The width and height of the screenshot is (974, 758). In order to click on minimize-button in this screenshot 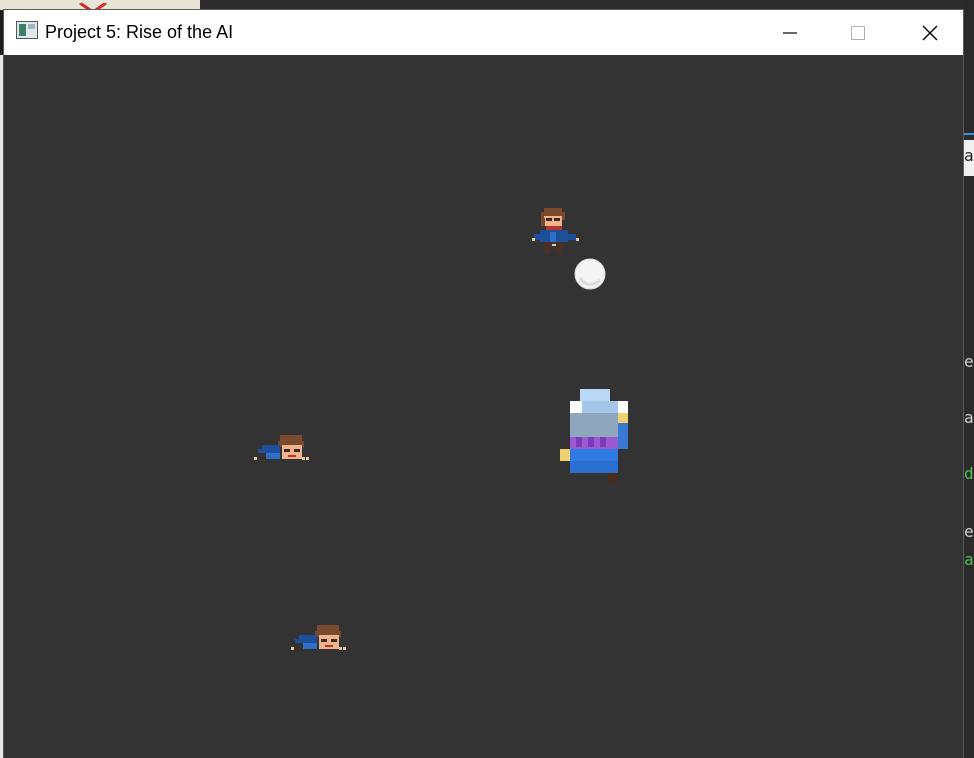, I will do `click(790, 32)`.